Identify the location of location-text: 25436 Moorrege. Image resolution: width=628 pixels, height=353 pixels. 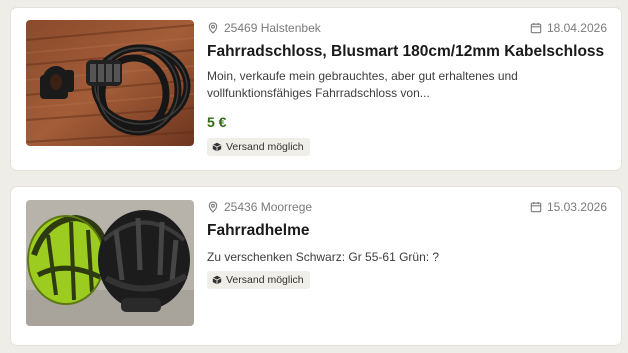
(268, 207).